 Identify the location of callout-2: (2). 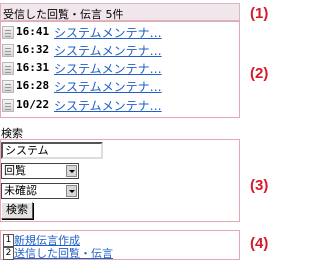
(259, 73).